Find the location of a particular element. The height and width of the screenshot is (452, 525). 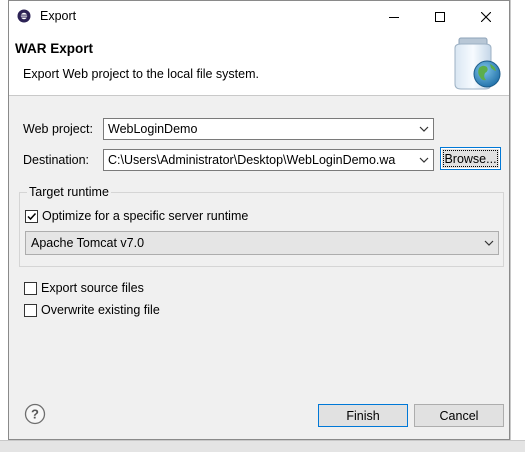

banner-title: WAR Export is located at coordinates (54, 48).